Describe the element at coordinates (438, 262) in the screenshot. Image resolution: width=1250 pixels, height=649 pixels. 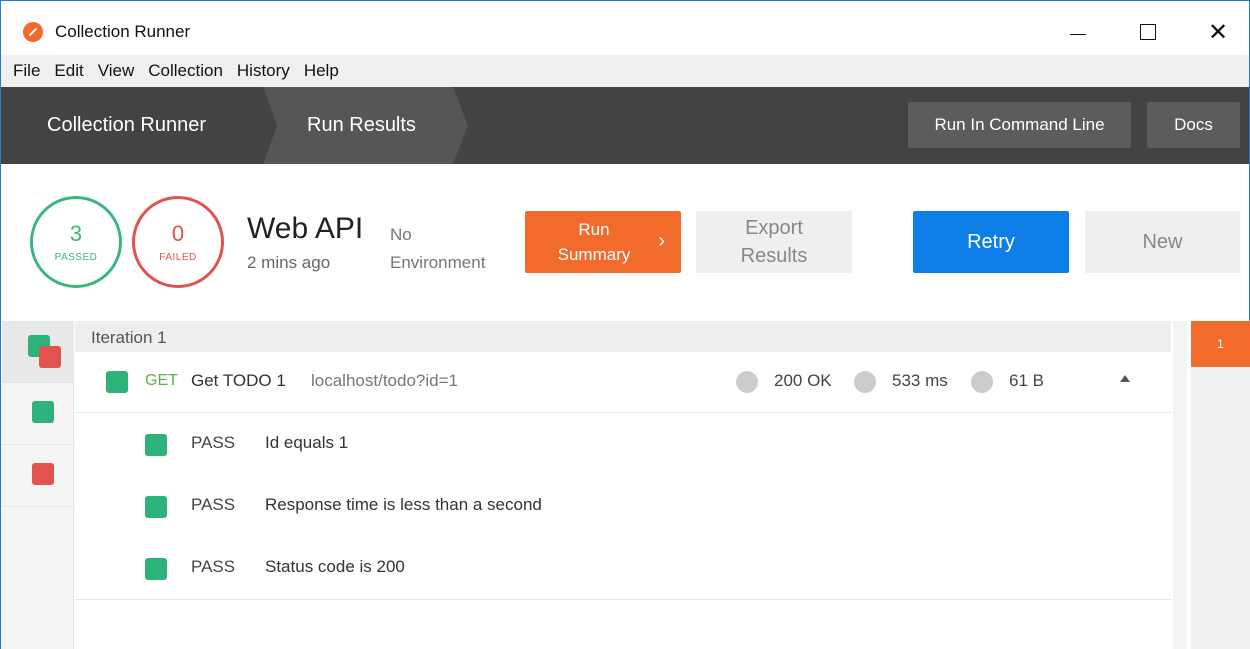
I see `environment-line-2: Environment` at that location.